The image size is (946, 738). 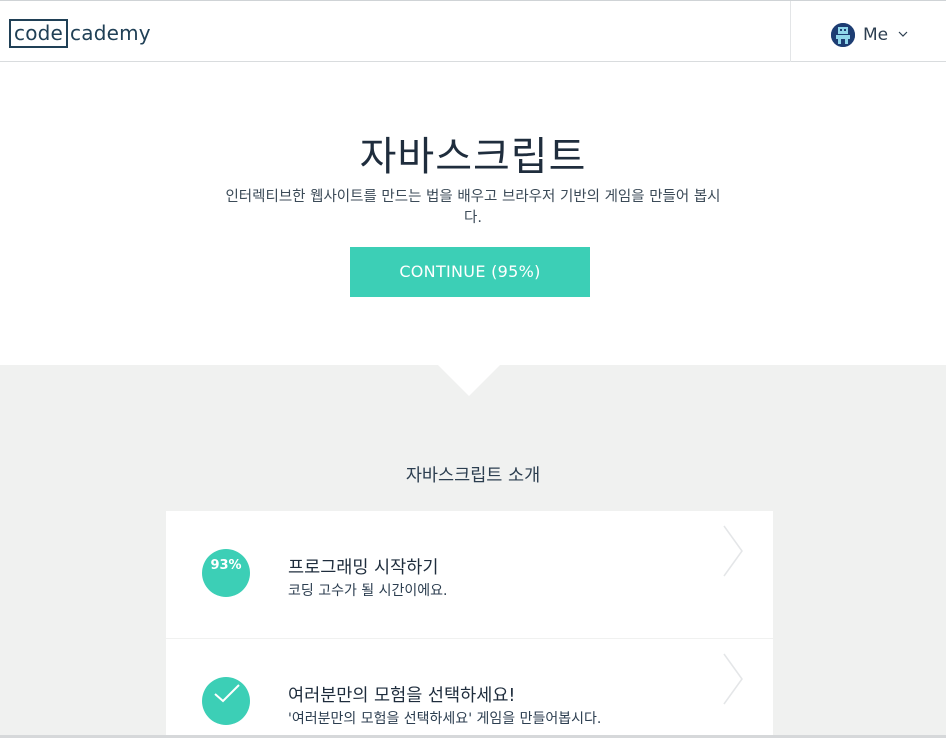 I want to click on unit-subtitle: '여러분만의 모험을 선택하세요' 게임을 만들어봅시다., so click(x=445, y=719).